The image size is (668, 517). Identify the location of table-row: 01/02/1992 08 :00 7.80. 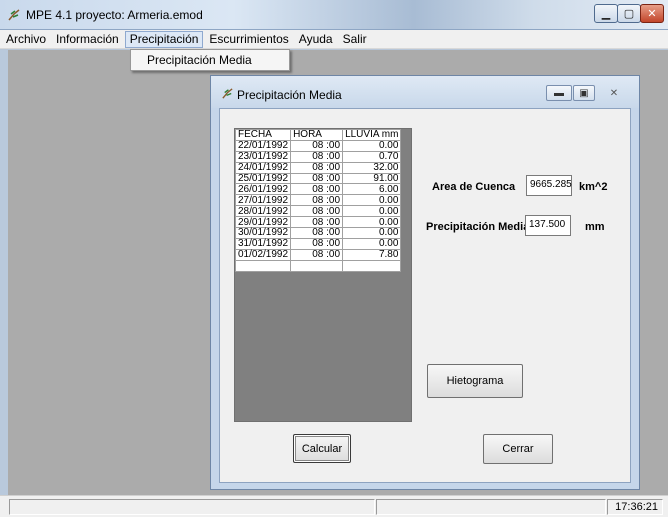
(318, 254).